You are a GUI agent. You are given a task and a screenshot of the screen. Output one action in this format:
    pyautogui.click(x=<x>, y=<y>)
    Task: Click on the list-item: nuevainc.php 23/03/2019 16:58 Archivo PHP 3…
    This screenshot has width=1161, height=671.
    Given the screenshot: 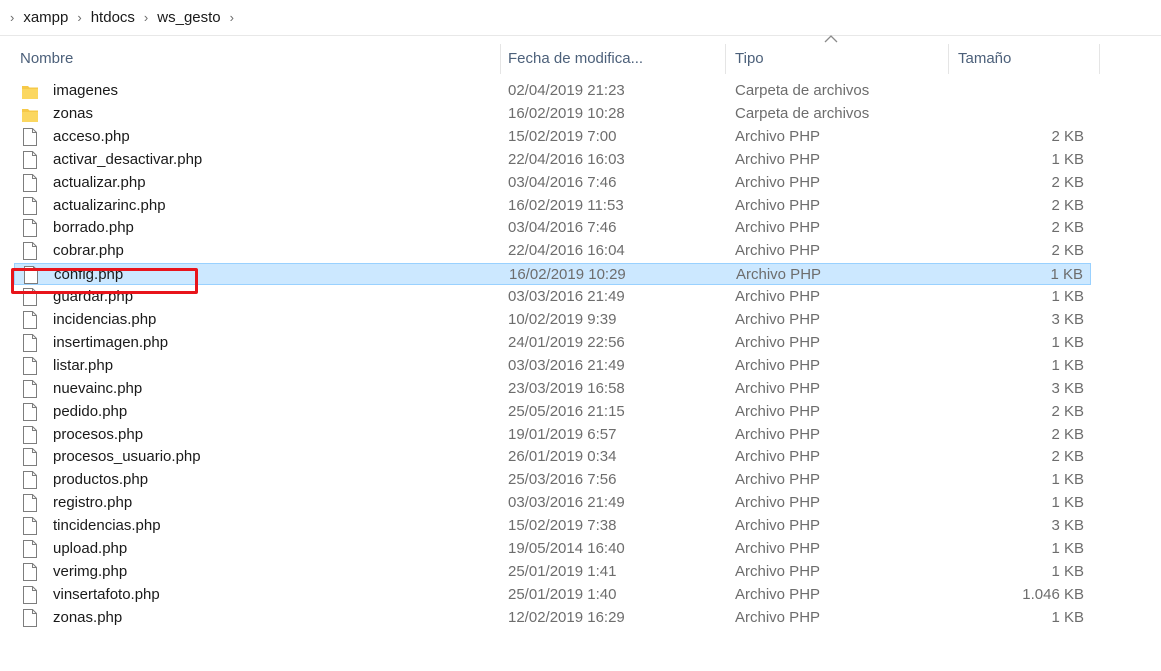 What is the action you would take?
    pyautogui.click(x=552, y=389)
    